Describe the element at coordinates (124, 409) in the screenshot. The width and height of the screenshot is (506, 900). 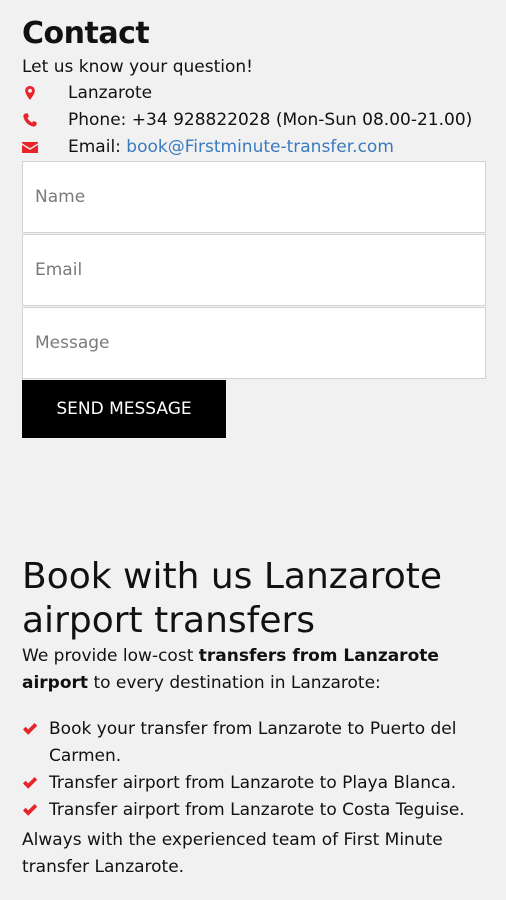
I see `send-message-button: SEND MESSAGE` at that location.